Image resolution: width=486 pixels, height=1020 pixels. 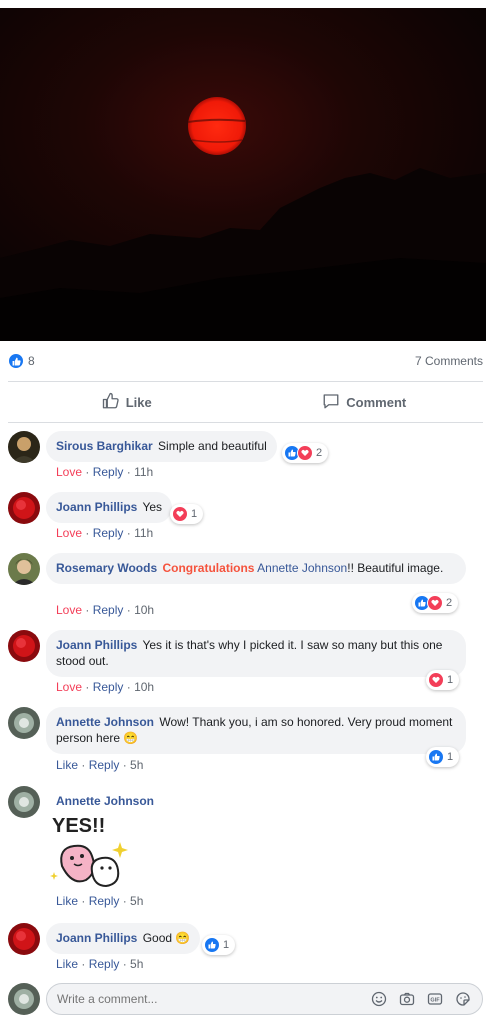 I want to click on reaction-stats-bar: 8 7 Comments, so click(x=245, y=361).